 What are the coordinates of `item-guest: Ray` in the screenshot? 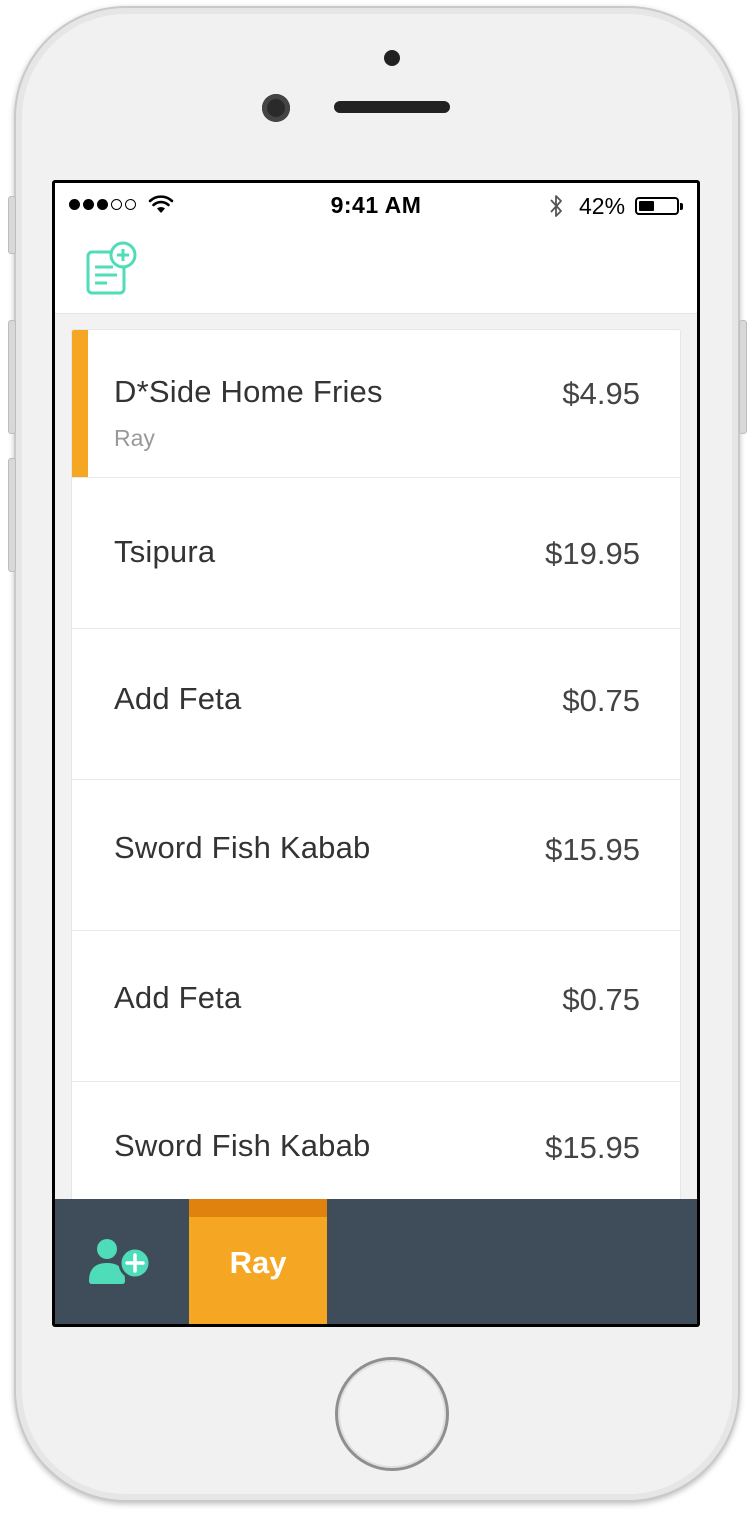 It's located at (134, 438).